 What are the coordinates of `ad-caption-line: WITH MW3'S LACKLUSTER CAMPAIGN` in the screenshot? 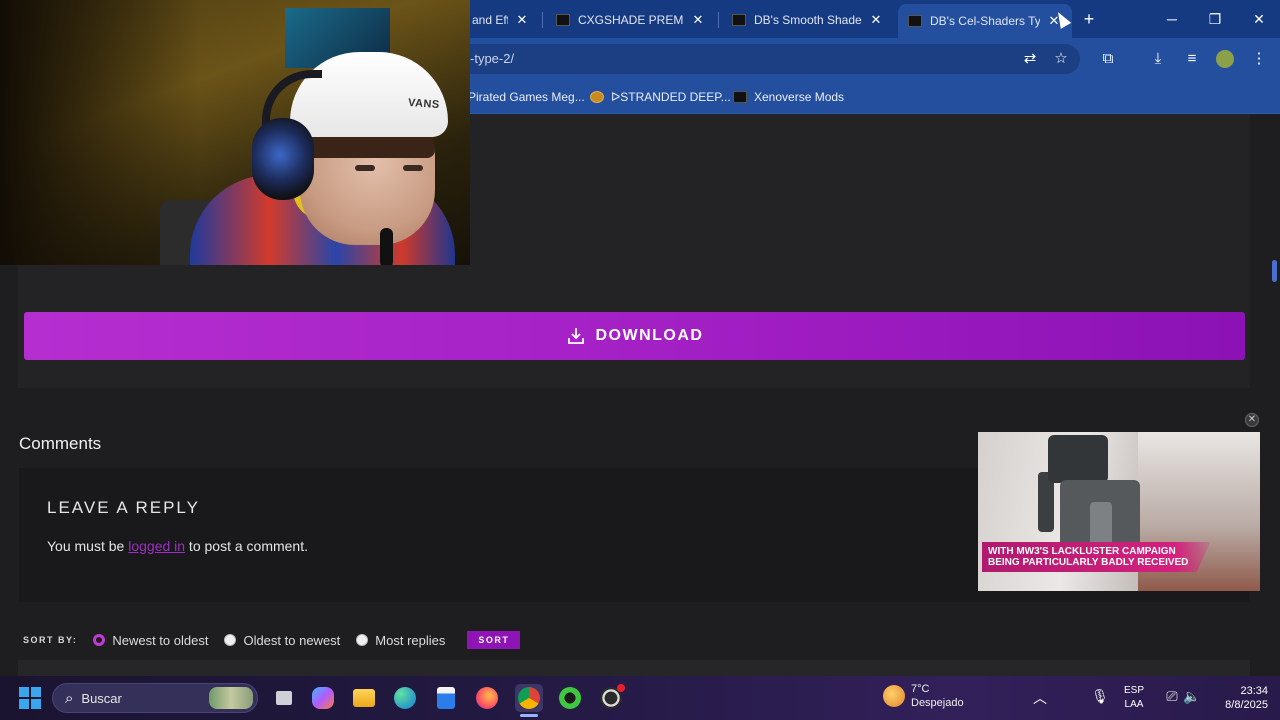 It's located at (1082, 551).